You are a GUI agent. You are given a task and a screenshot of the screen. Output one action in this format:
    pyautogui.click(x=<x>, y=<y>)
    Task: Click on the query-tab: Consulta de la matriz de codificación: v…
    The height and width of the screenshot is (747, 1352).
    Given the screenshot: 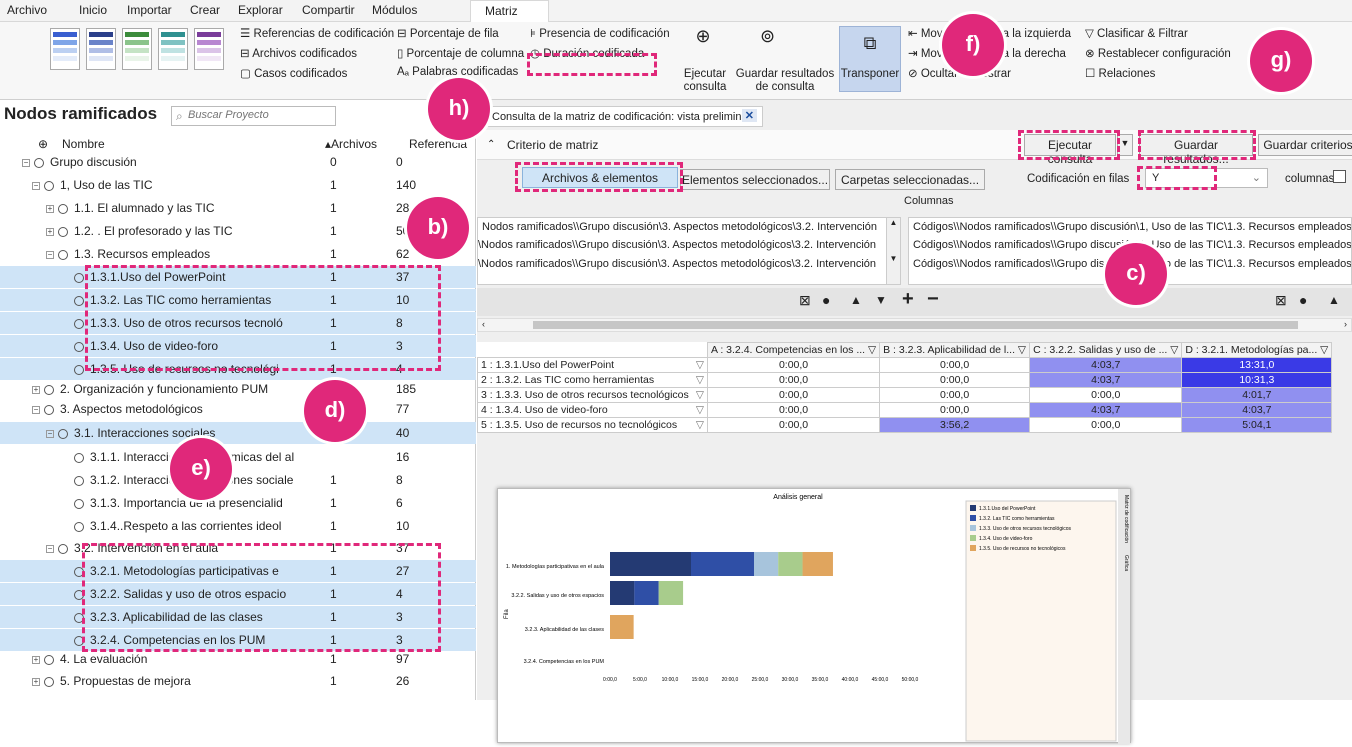 What is the action you would take?
    pyautogui.click(x=624, y=116)
    